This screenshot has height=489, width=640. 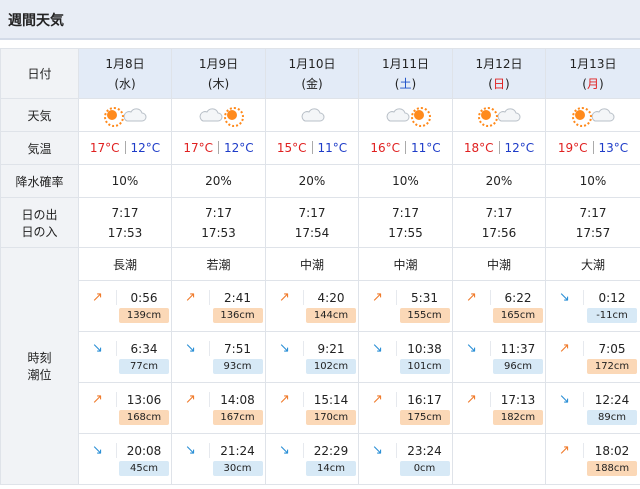 What do you see at coordinates (331, 297) in the screenshot?
I see `tide-time: 4:20` at bounding box center [331, 297].